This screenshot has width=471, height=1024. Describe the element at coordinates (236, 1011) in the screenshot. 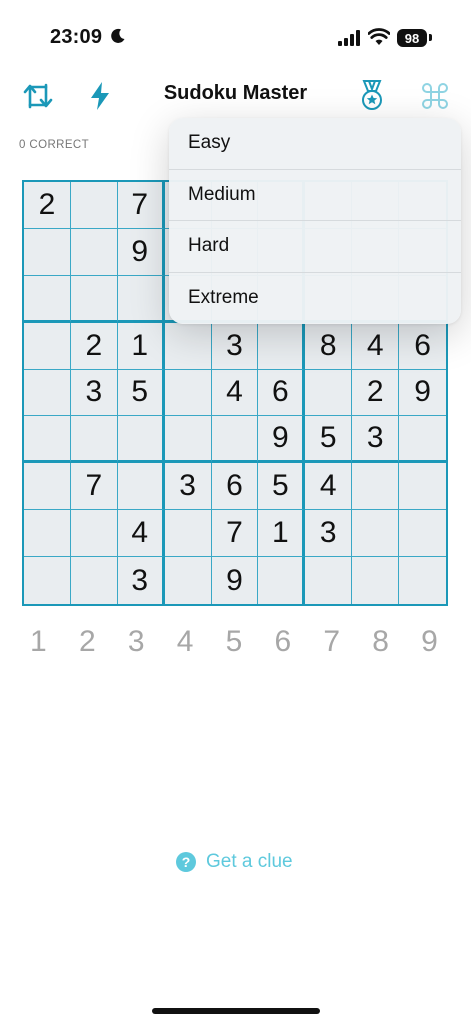

I see `home-indicator` at that location.